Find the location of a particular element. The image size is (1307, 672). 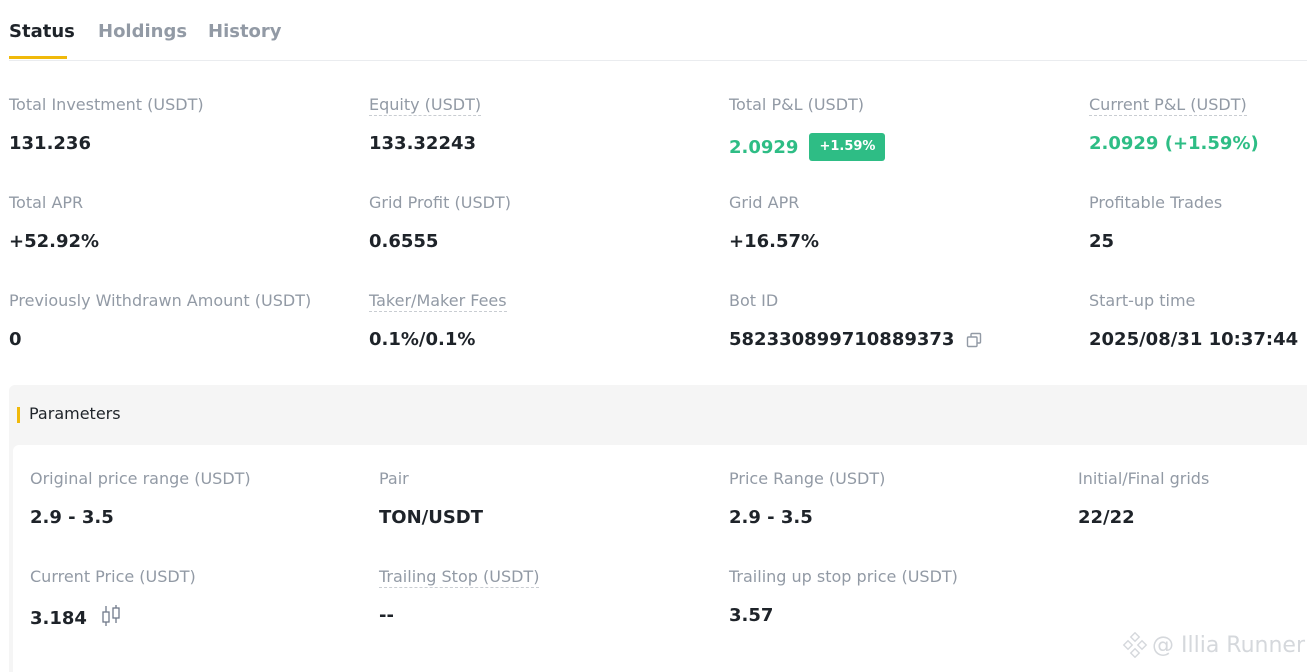

stat-value: 0 is located at coordinates (15, 339).